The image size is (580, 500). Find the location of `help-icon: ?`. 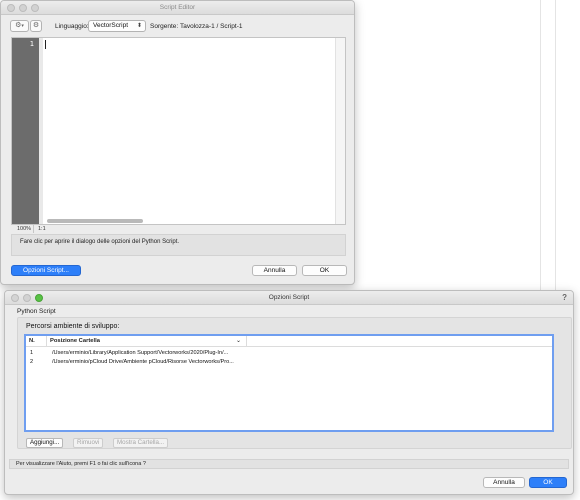

help-icon: ? is located at coordinates (564, 297).